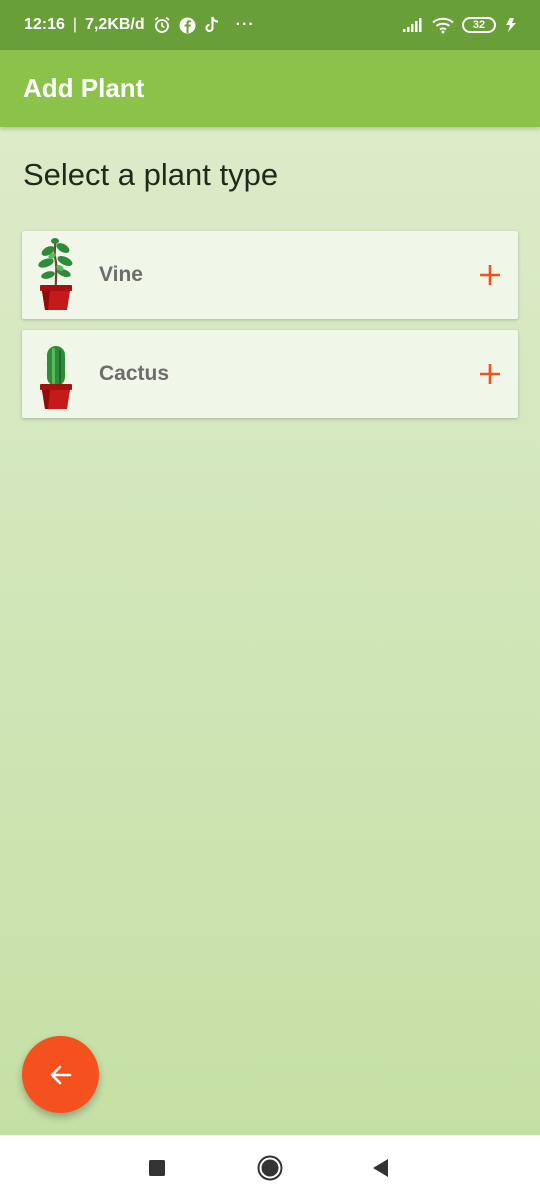 This screenshot has height=1200, width=540. Describe the element at coordinates (84, 88) in the screenshot. I see `app-title: Add Plant` at that location.